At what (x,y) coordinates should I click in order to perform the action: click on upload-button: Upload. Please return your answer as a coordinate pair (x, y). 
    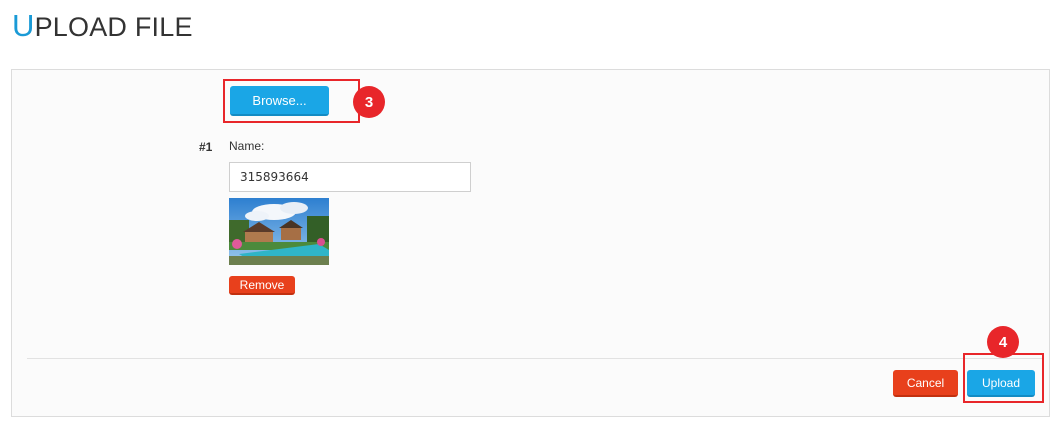
    Looking at the image, I should click on (1001, 383).